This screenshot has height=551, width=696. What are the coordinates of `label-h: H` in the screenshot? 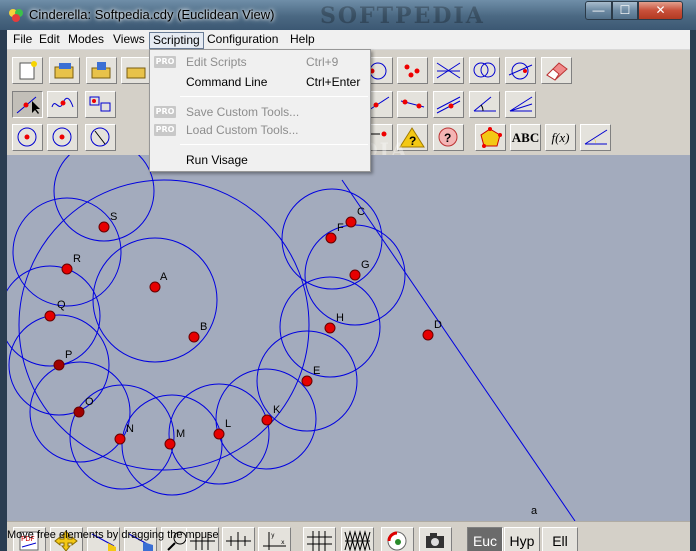 It's located at (340, 318).